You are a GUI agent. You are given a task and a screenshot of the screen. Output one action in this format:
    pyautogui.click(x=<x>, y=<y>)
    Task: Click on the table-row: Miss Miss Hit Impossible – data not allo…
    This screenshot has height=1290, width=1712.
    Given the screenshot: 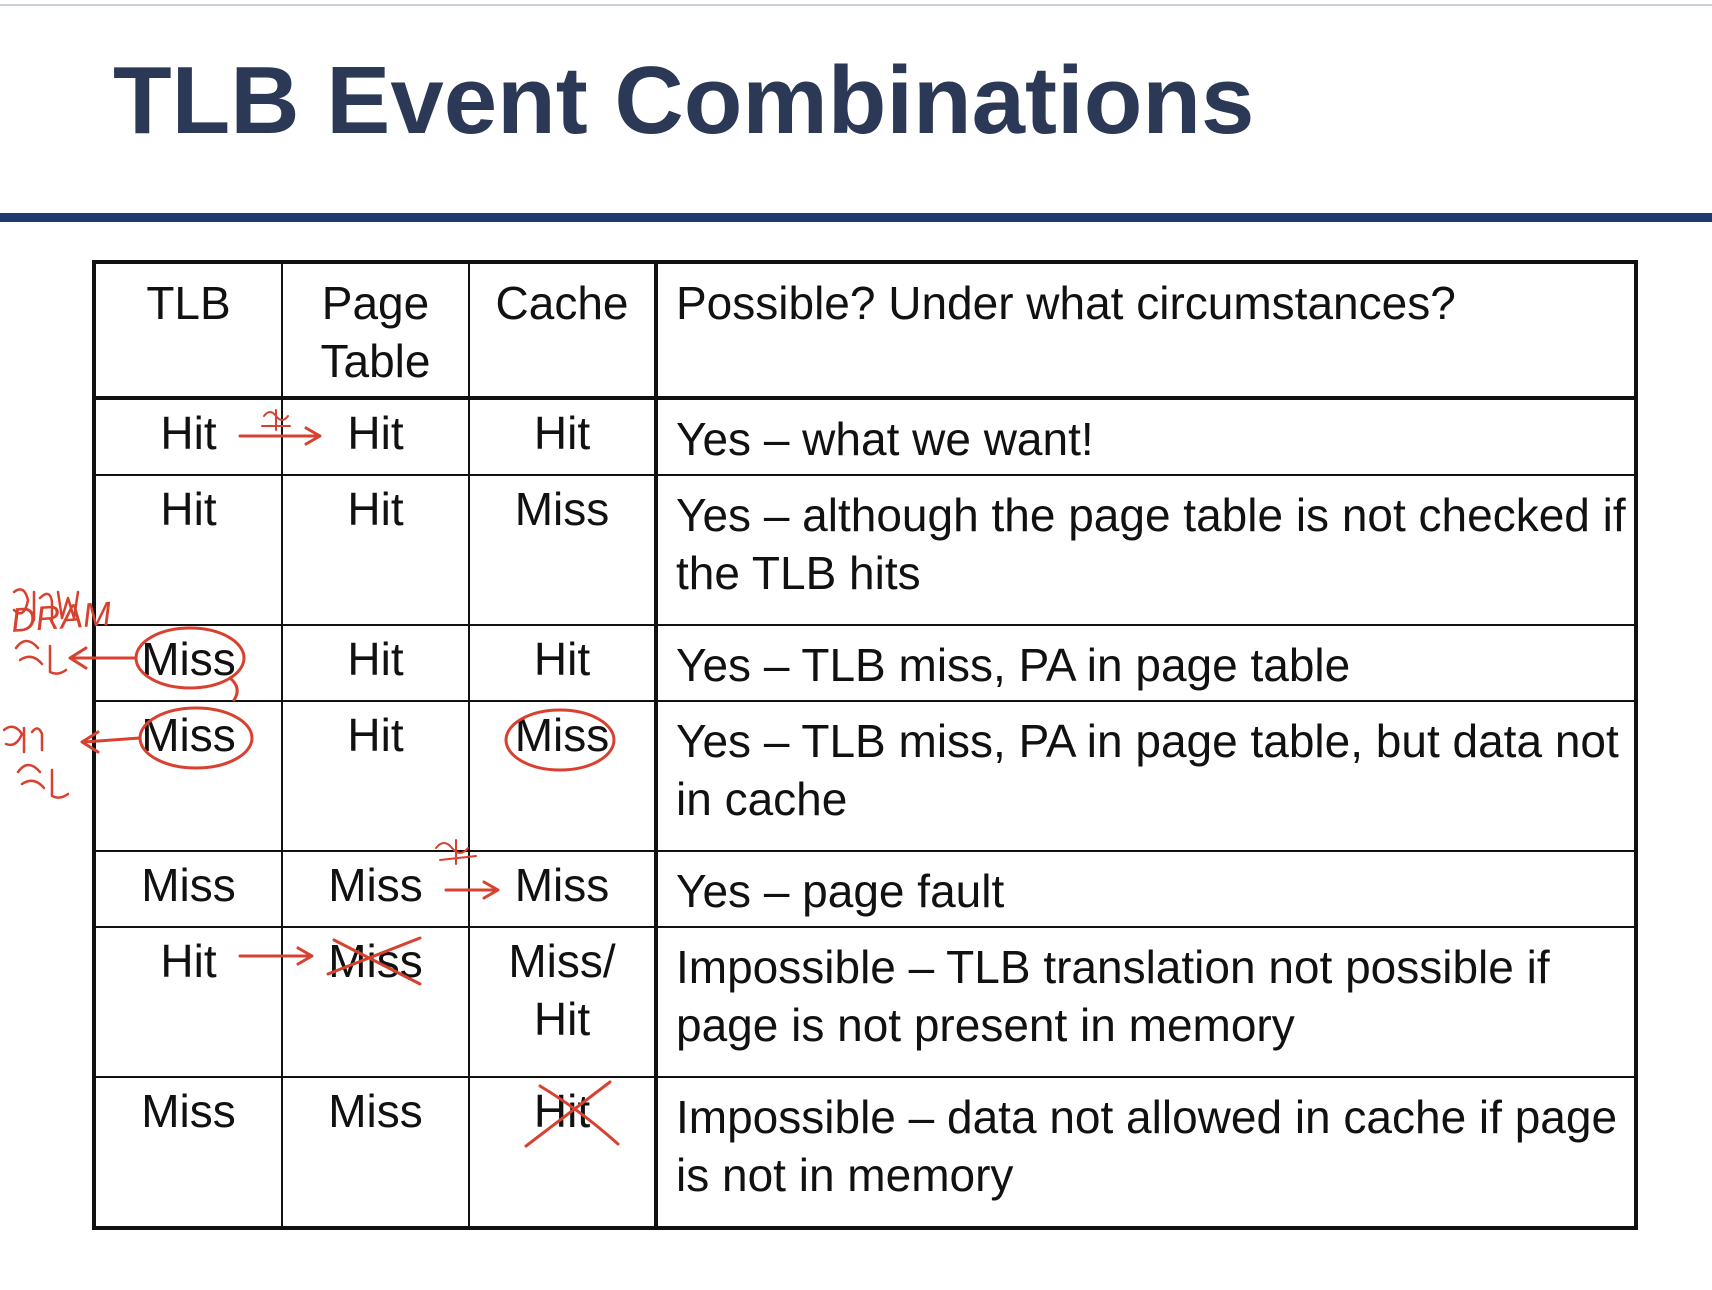 What is the action you would take?
    pyautogui.click(x=865, y=1152)
    